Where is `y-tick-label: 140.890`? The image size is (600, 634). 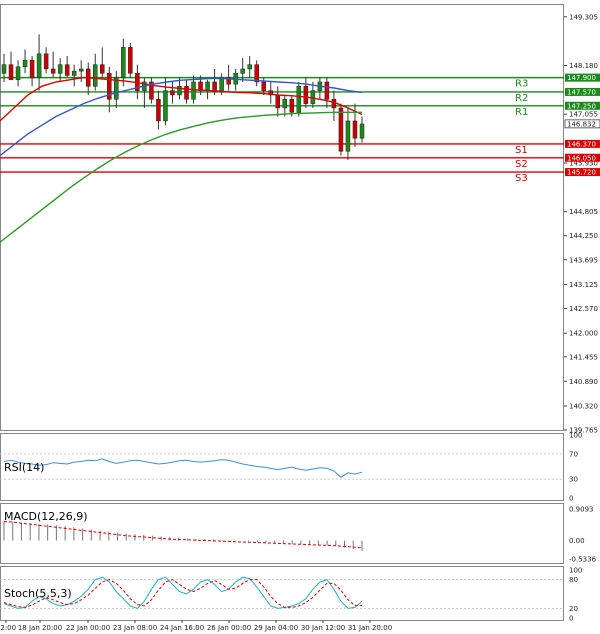
y-tick-label: 140.890 is located at coordinates (583, 382).